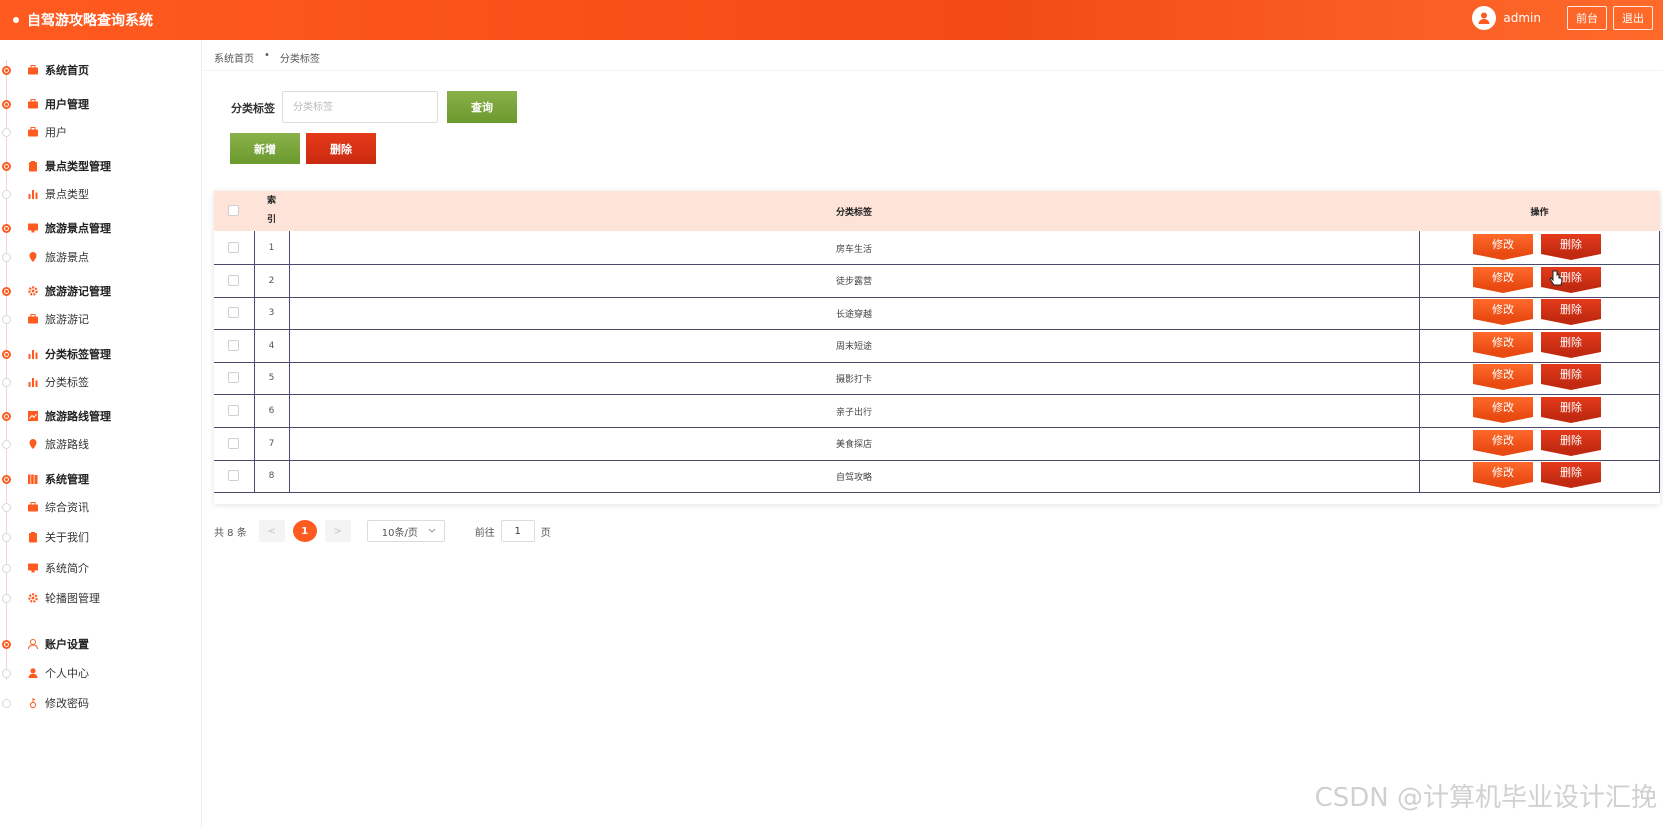  Describe the element at coordinates (853, 282) in the screenshot. I see `row-tag: 徒步露营` at that location.